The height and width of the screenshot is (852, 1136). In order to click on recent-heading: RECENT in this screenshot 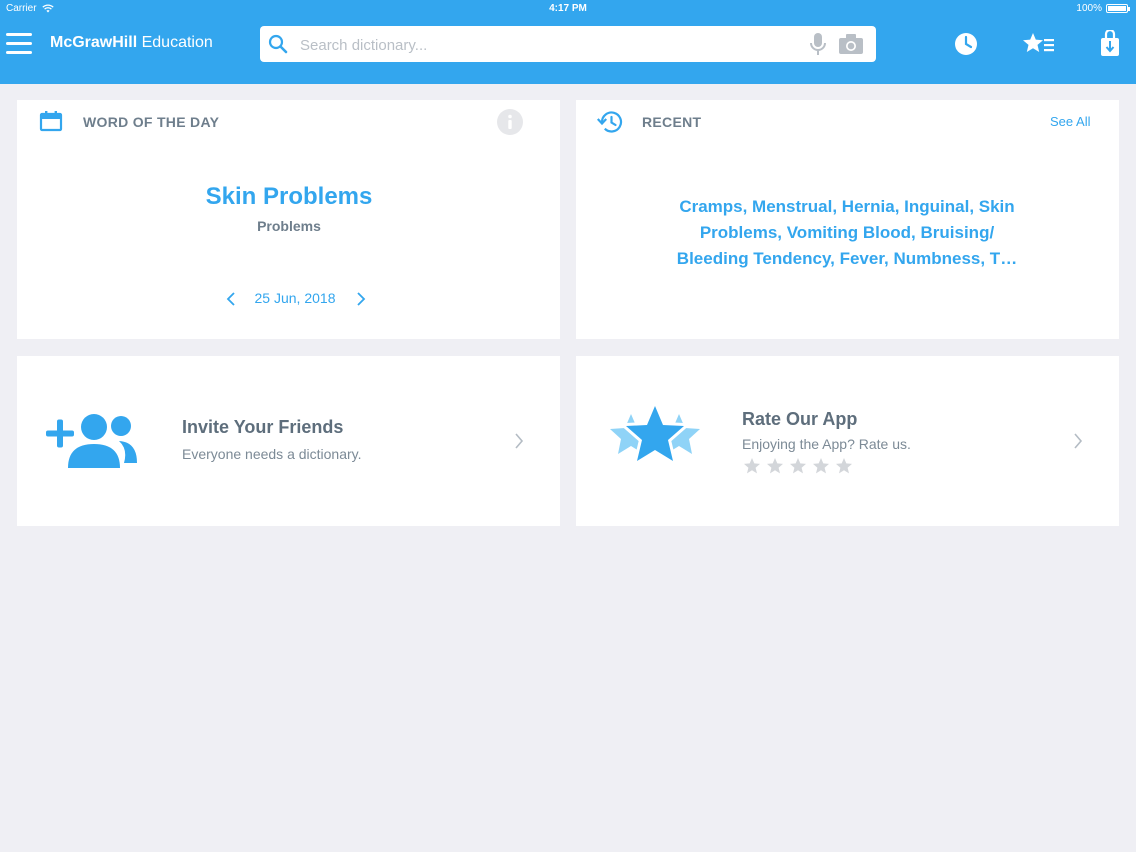, I will do `click(672, 122)`.